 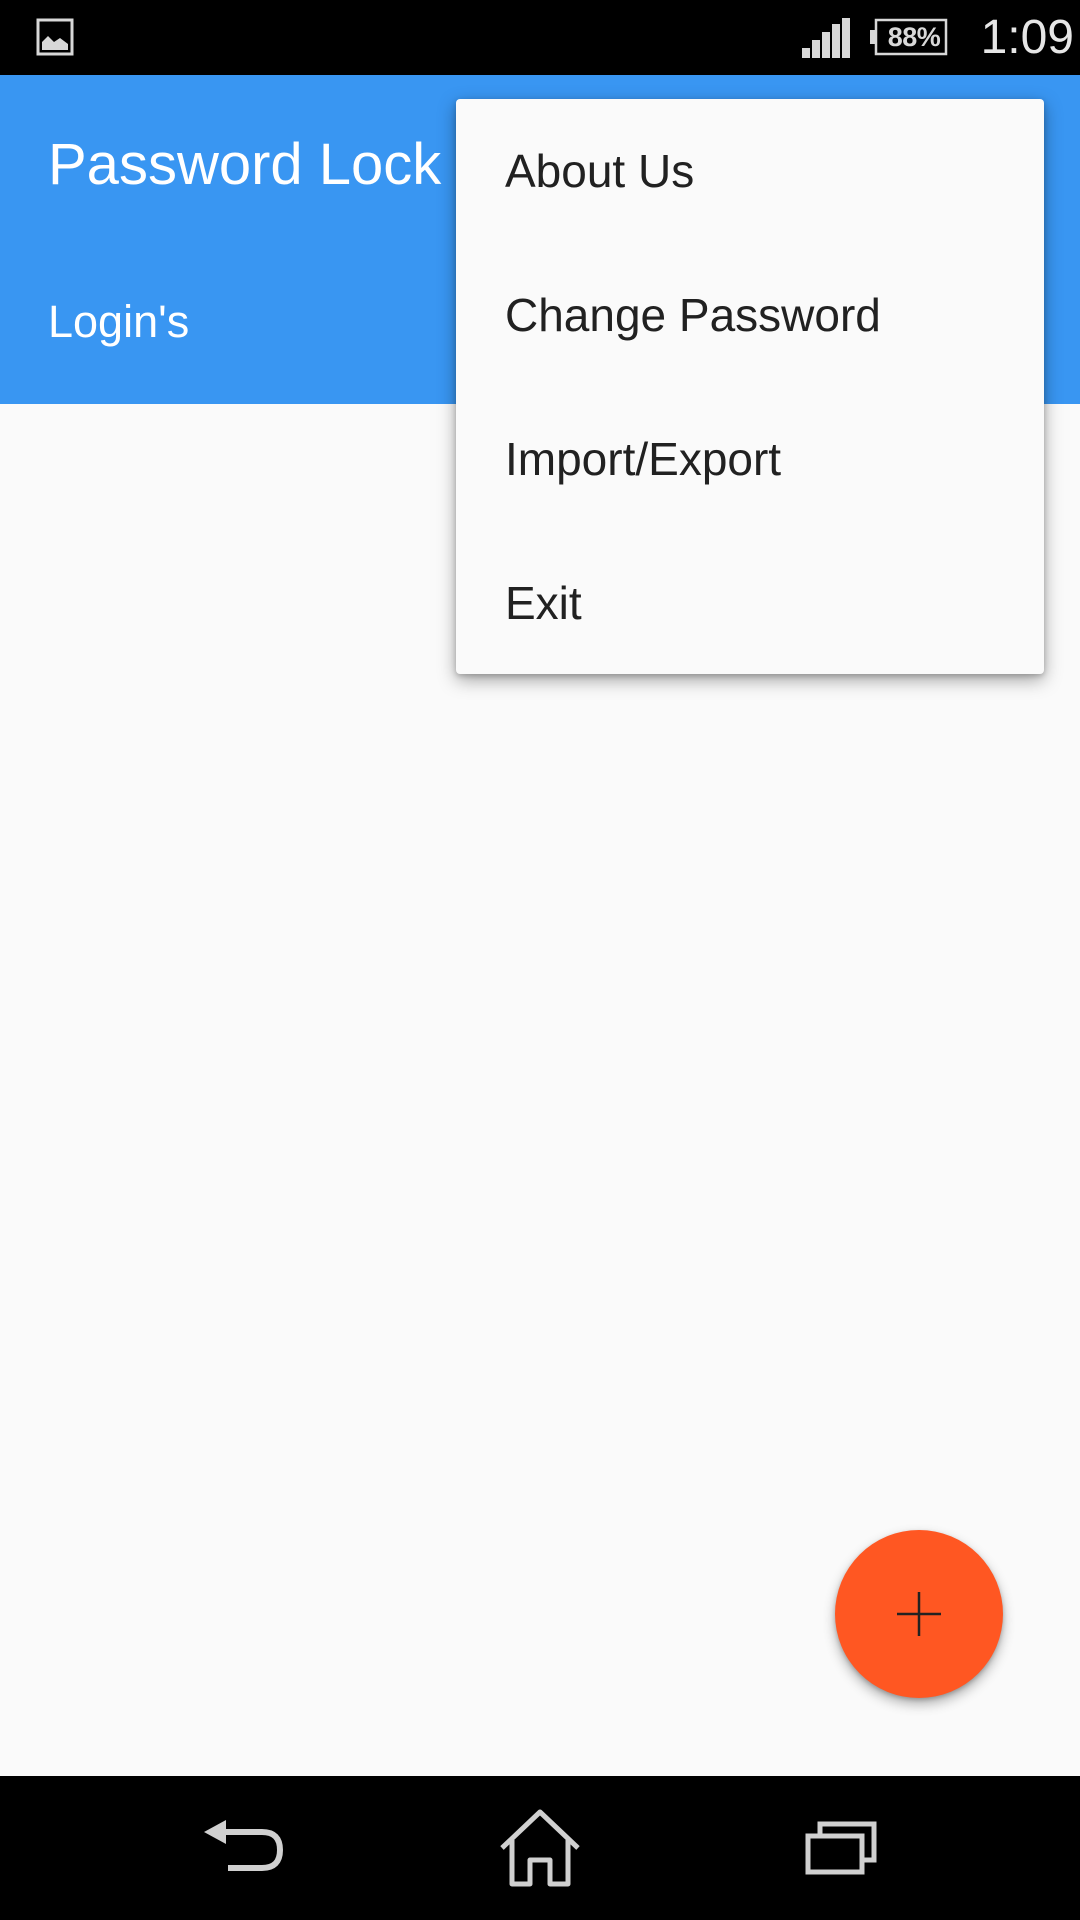 I want to click on recents-icon, so click(x=841, y=1848).